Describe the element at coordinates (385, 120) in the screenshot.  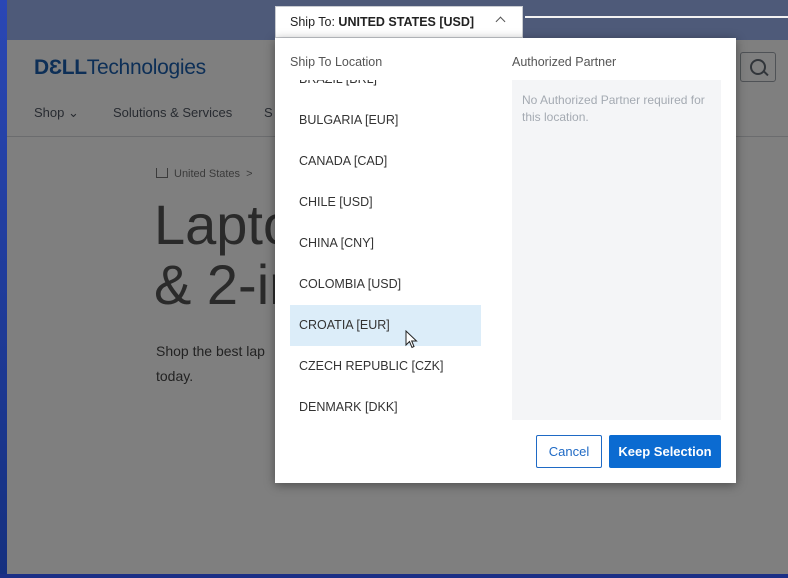
I see `country-option: BULGARIA [EUR]` at that location.